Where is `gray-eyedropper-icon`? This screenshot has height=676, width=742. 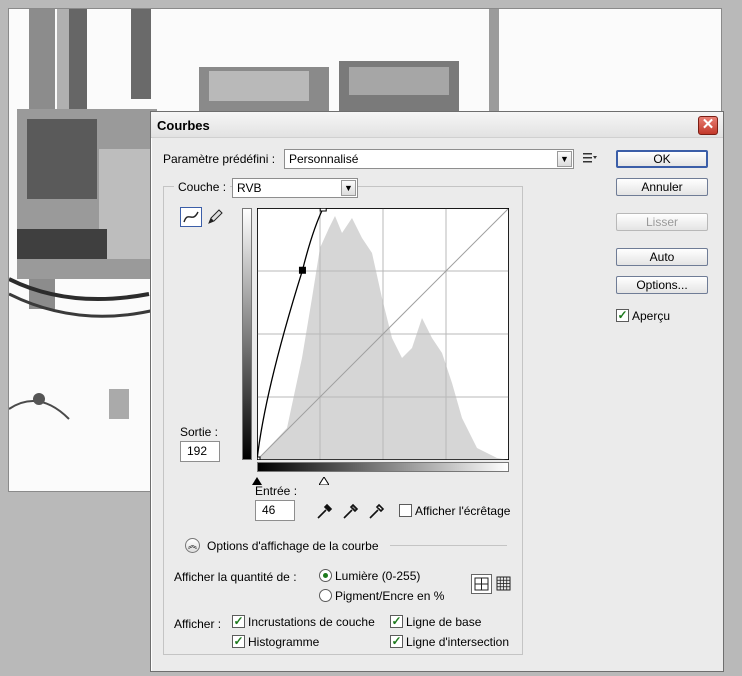
gray-eyedropper-icon is located at coordinates (351, 512).